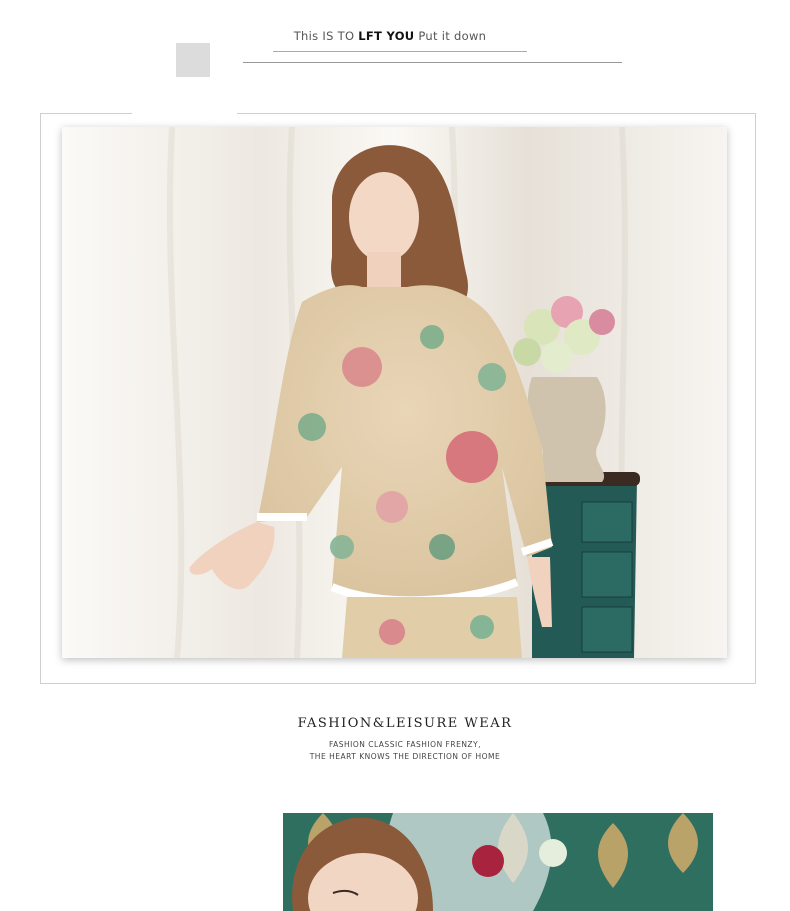  I want to click on tagline-start: This IS TO, so click(326, 36).